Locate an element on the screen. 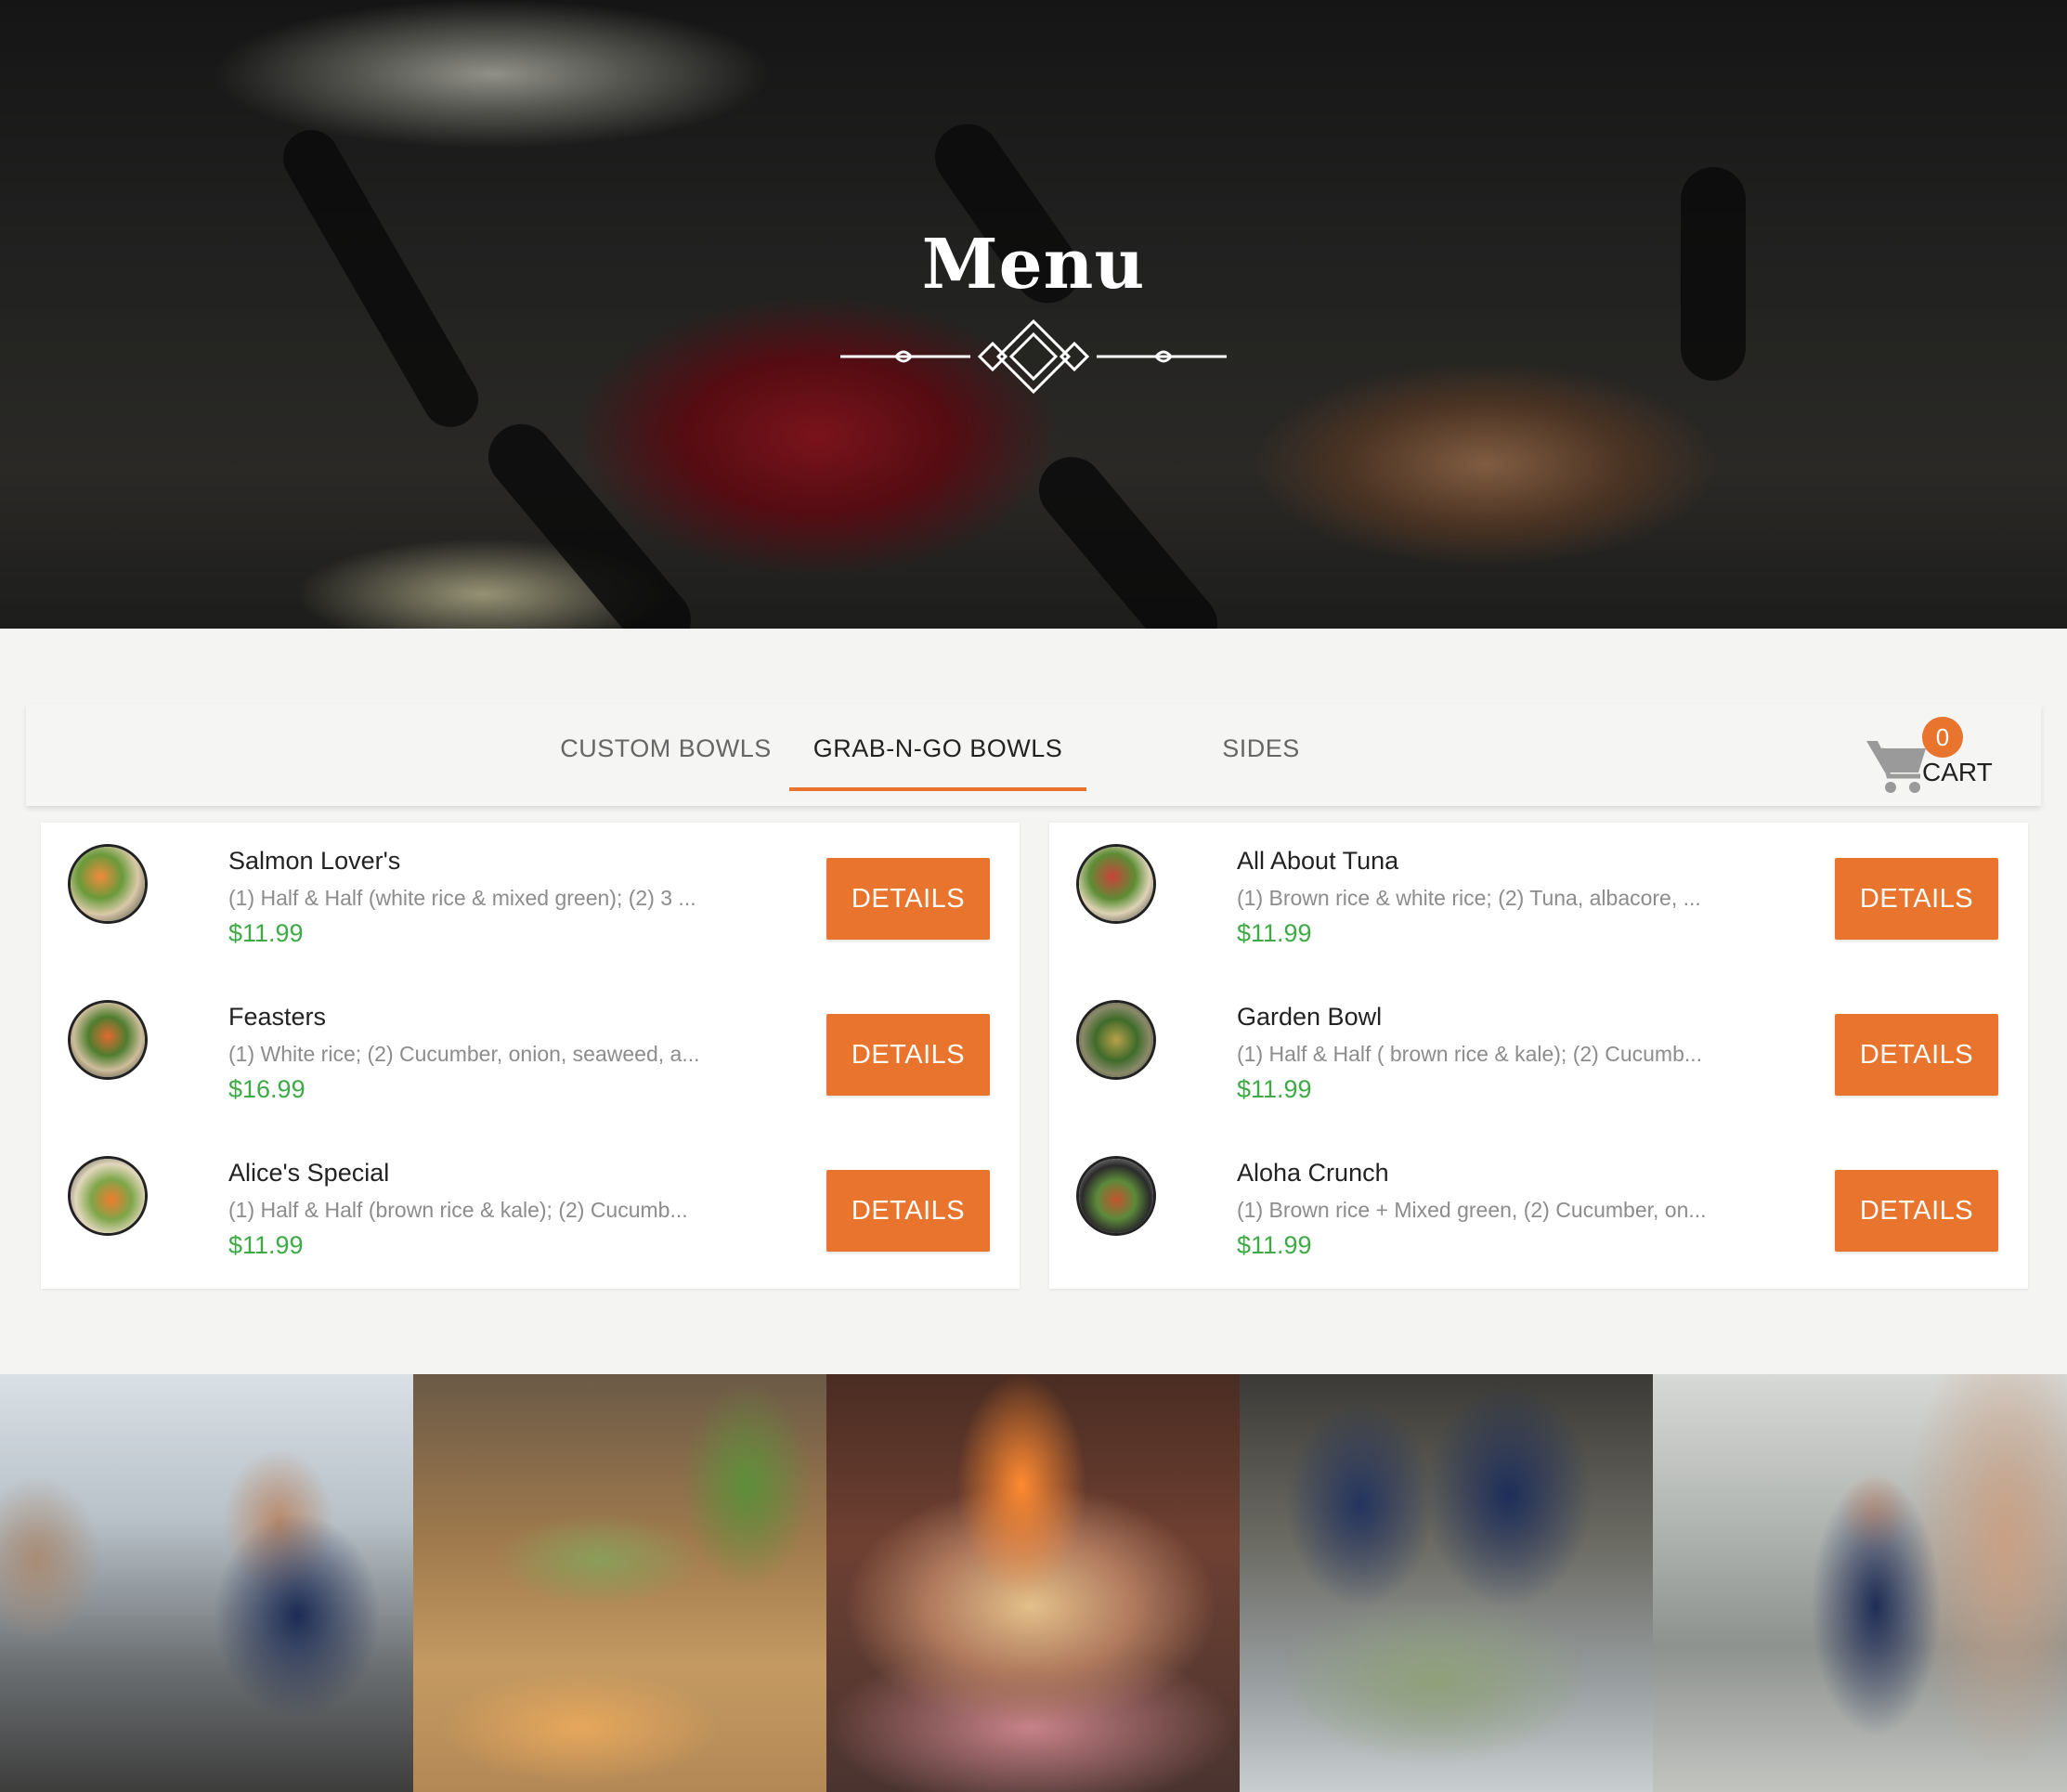 This screenshot has width=2067, height=1792. cart-button: 0 CART is located at coordinates (1943, 755).